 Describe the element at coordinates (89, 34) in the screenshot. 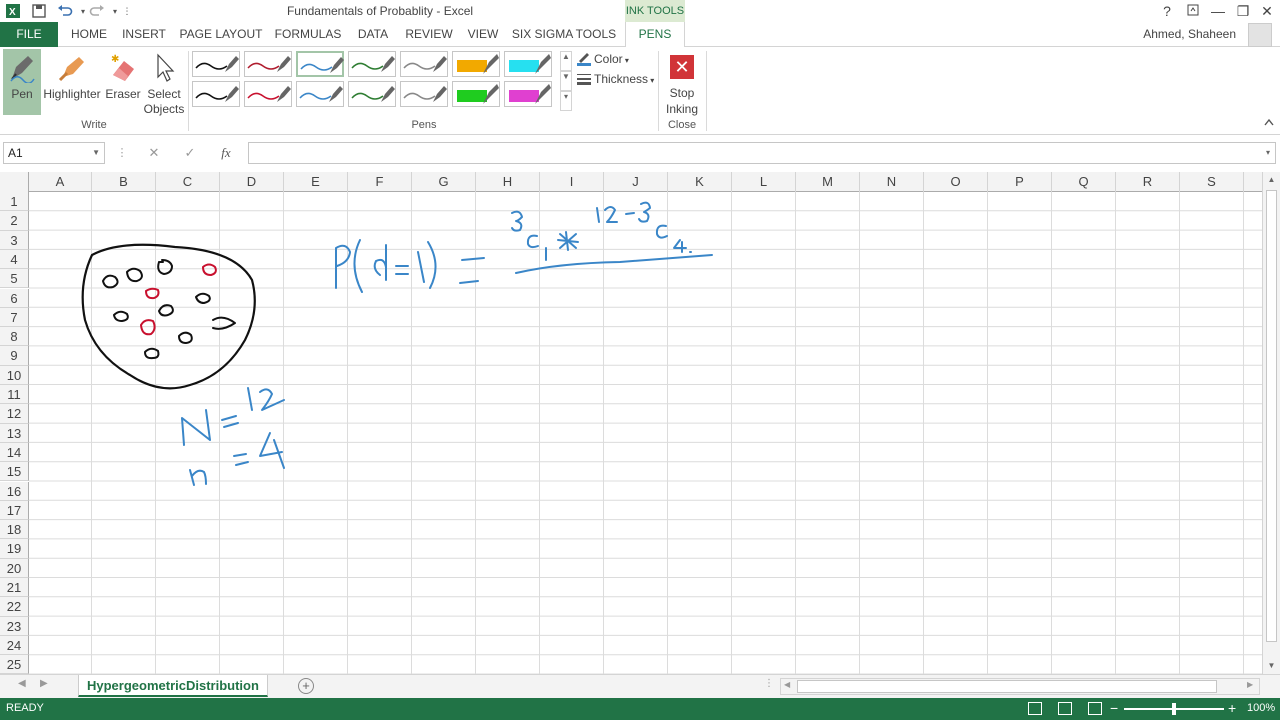

I see `tab-home: HOME` at that location.